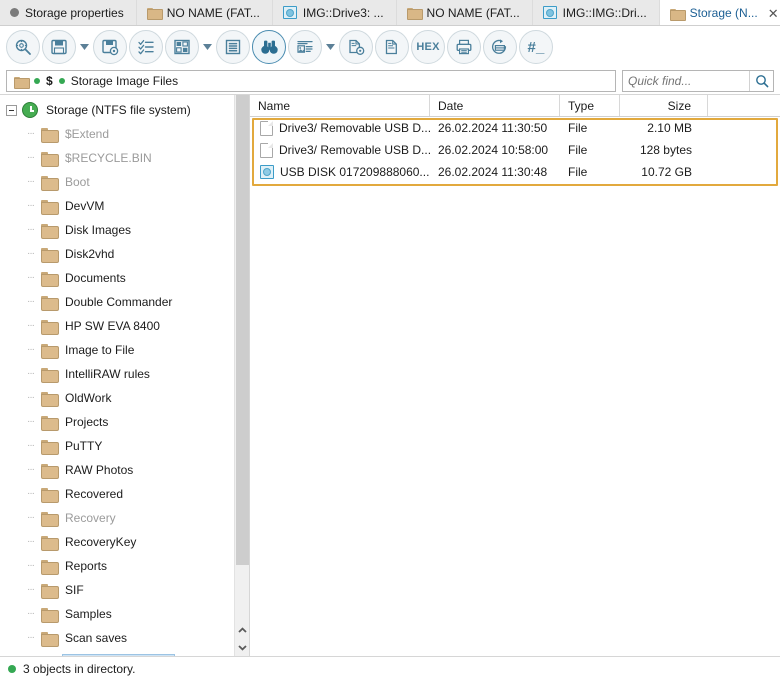 This screenshot has height=680, width=780. I want to click on sidebar-item-samples: ··· Samples, so click(117, 614).